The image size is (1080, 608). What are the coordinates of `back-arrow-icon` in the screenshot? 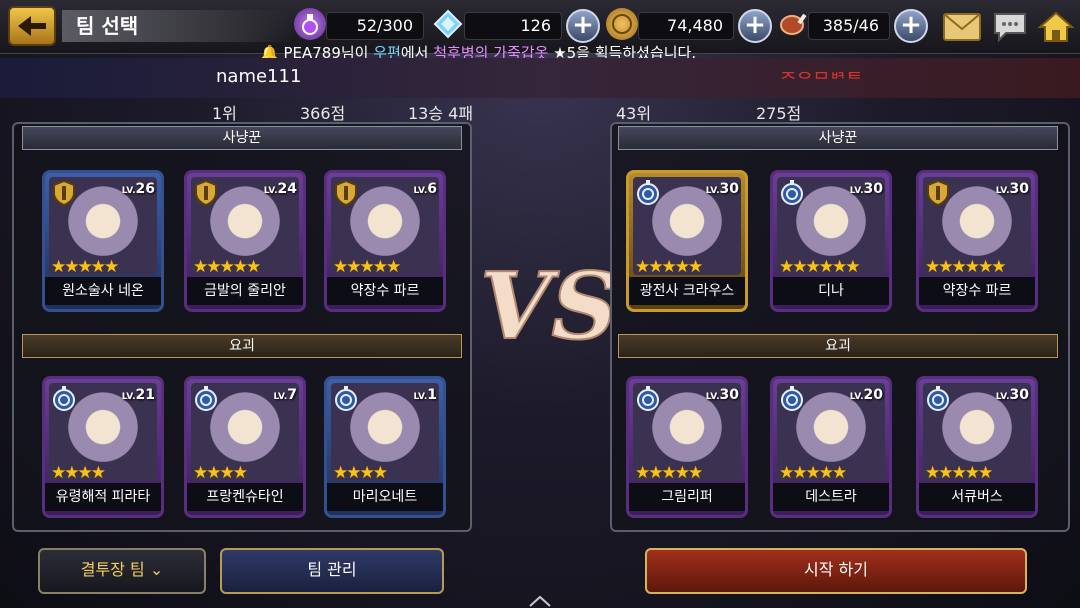 It's located at (32, 26).